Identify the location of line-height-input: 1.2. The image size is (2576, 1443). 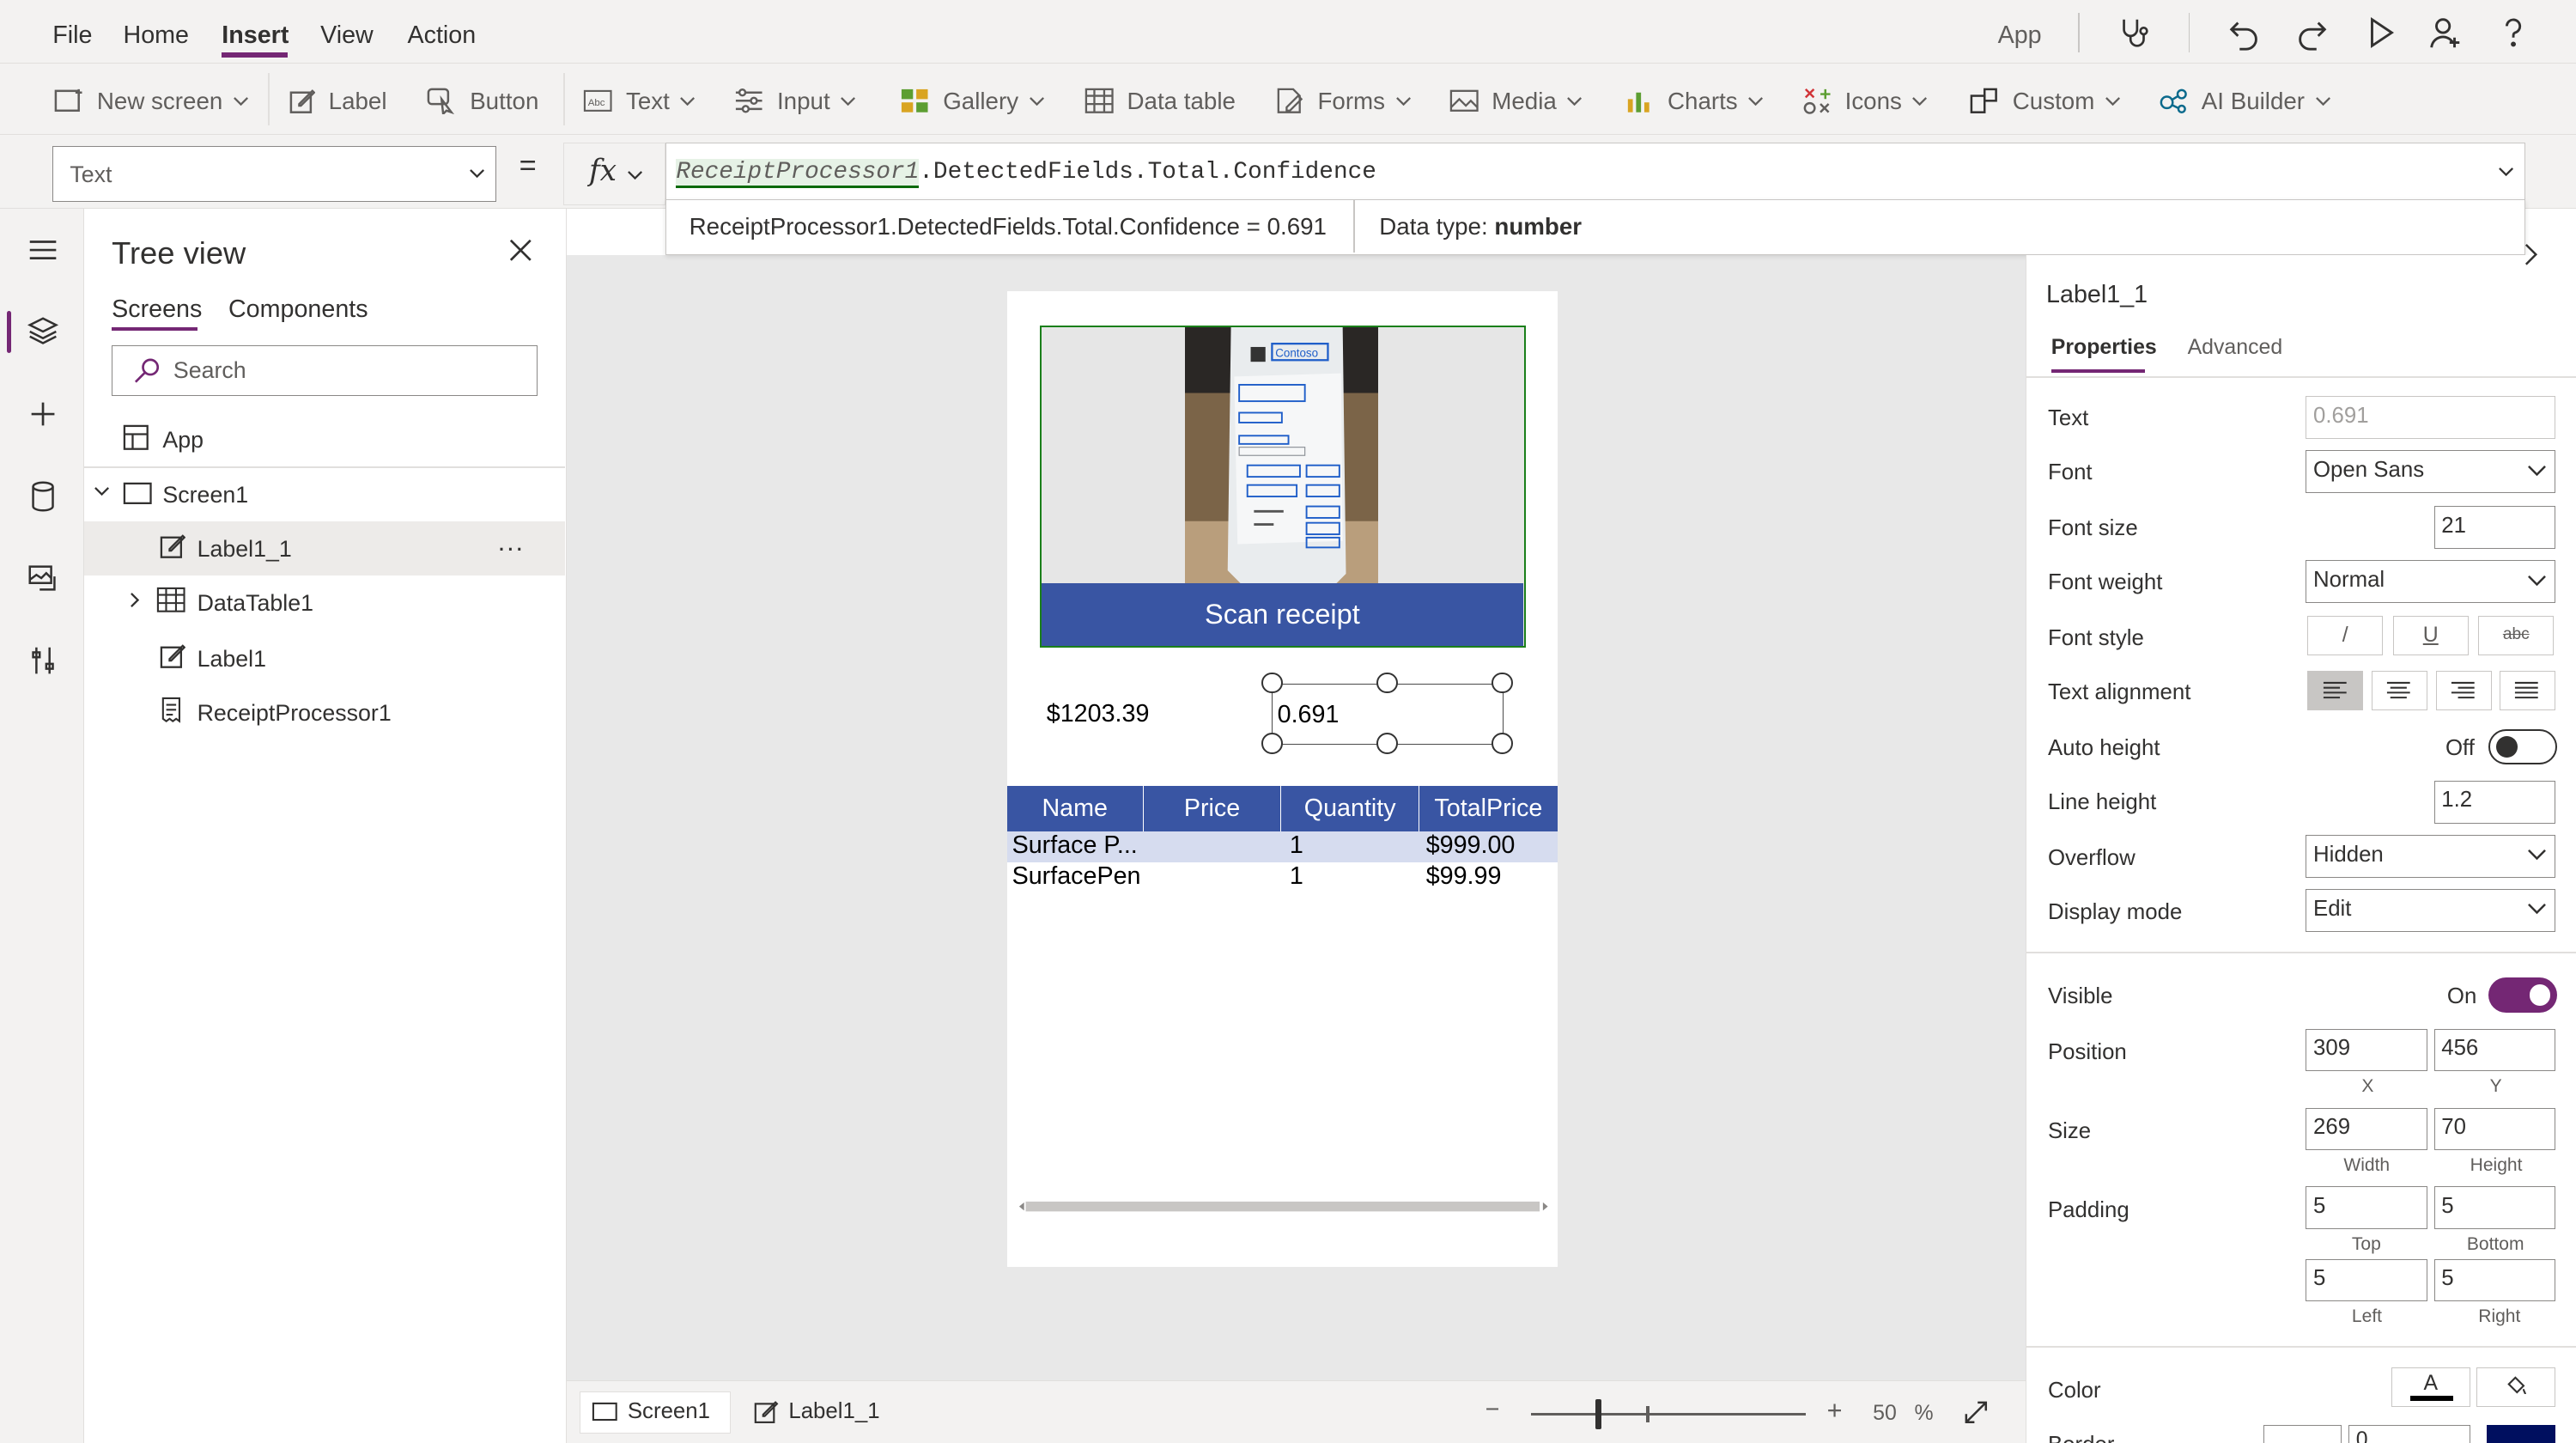
(2494, 802).